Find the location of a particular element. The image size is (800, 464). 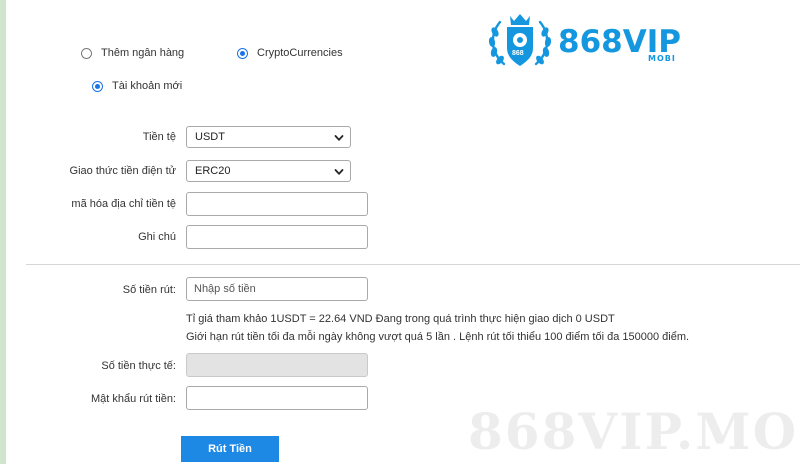

currency-value: USDT is located at coordinates (210, 137).